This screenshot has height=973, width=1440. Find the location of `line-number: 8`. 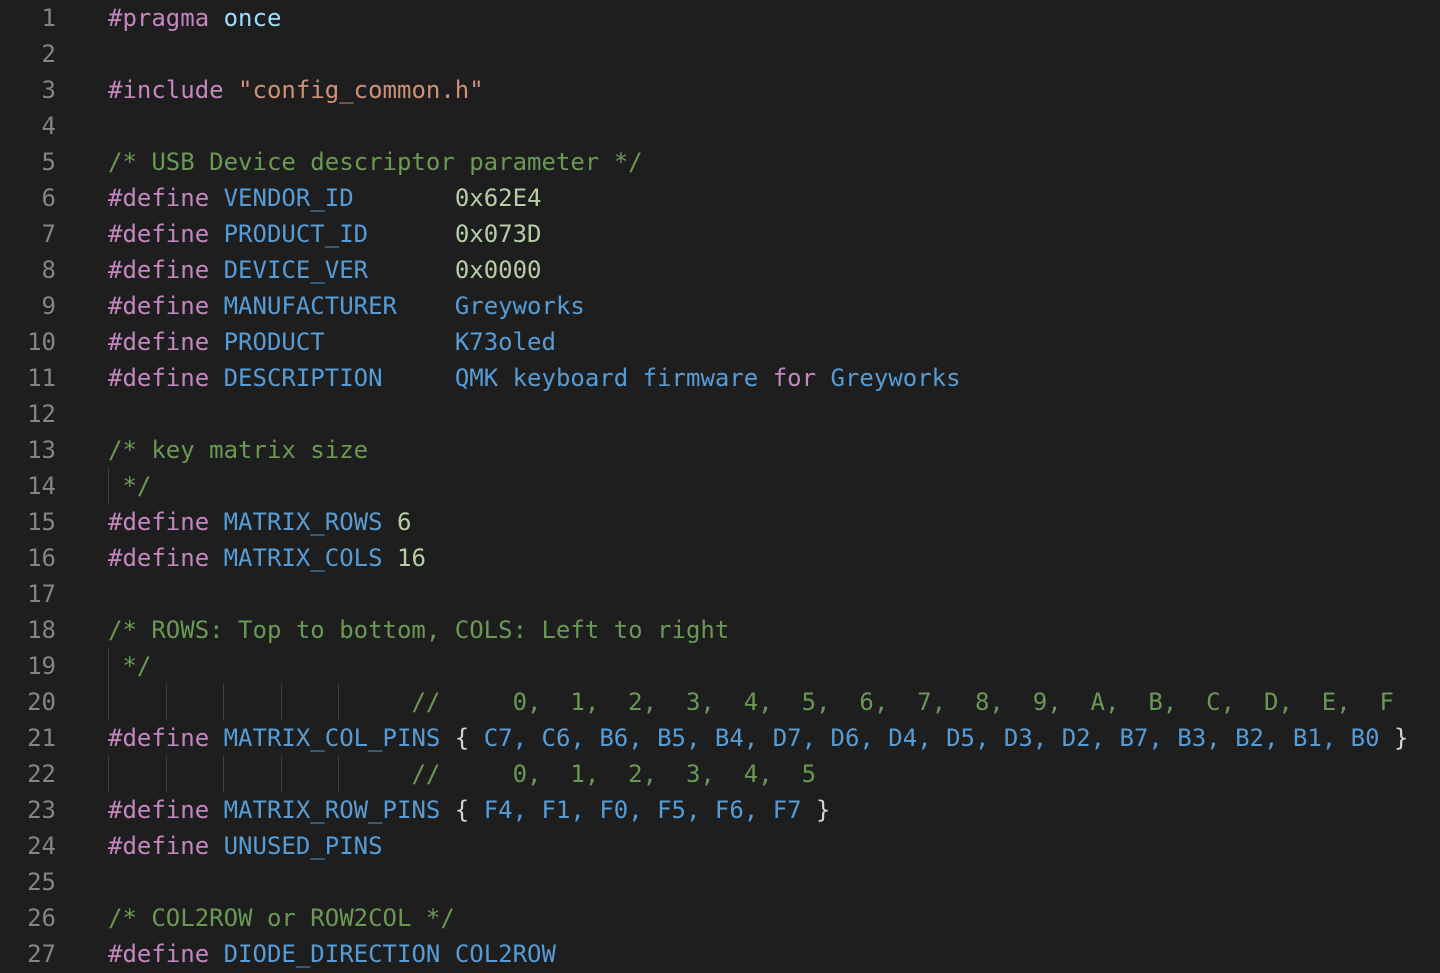

line-number: 8 is located at coordinates (48, 270).